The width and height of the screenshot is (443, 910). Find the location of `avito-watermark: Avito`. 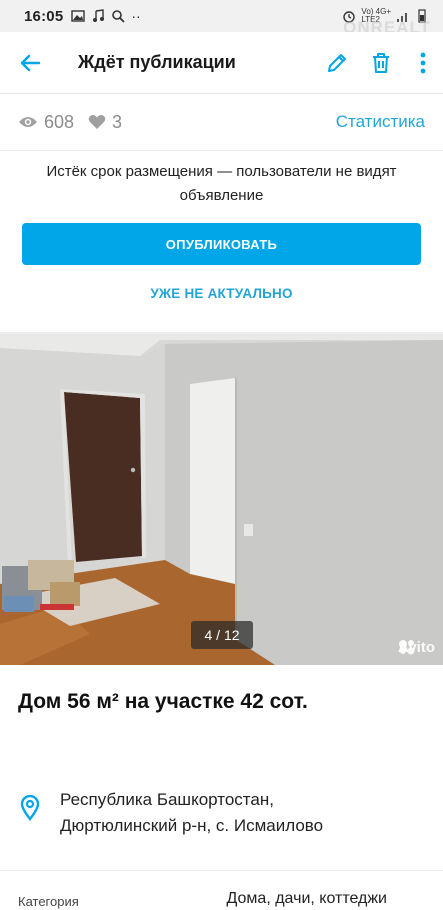

avito-watermark: Avito is located at coordinates (416, 647).